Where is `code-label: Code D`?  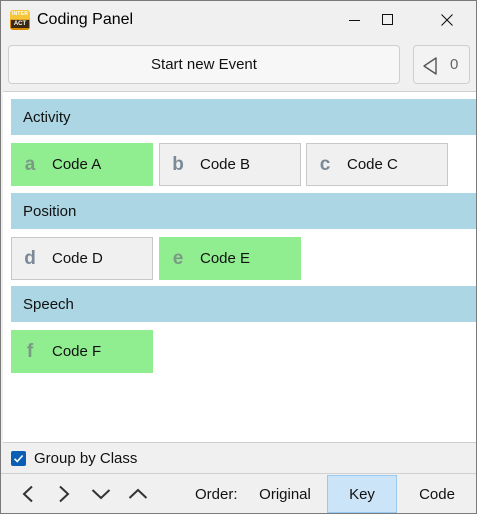 code-label: Code D is located at coordinates (77, 258).